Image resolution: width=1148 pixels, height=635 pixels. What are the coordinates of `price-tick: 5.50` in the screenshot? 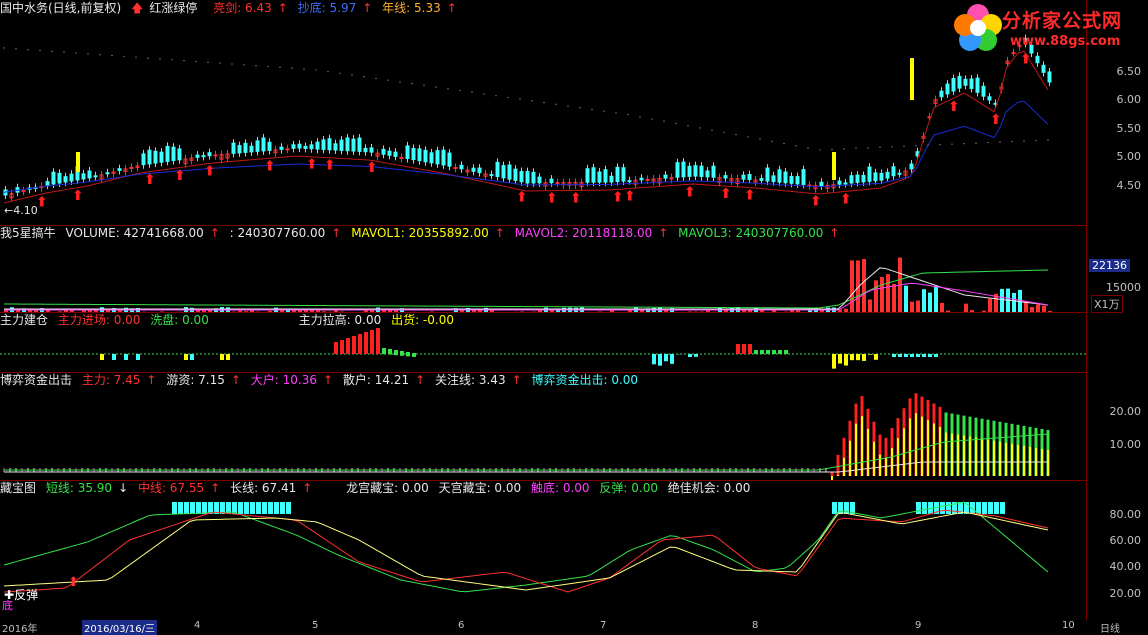 It's located at (1129, 128).